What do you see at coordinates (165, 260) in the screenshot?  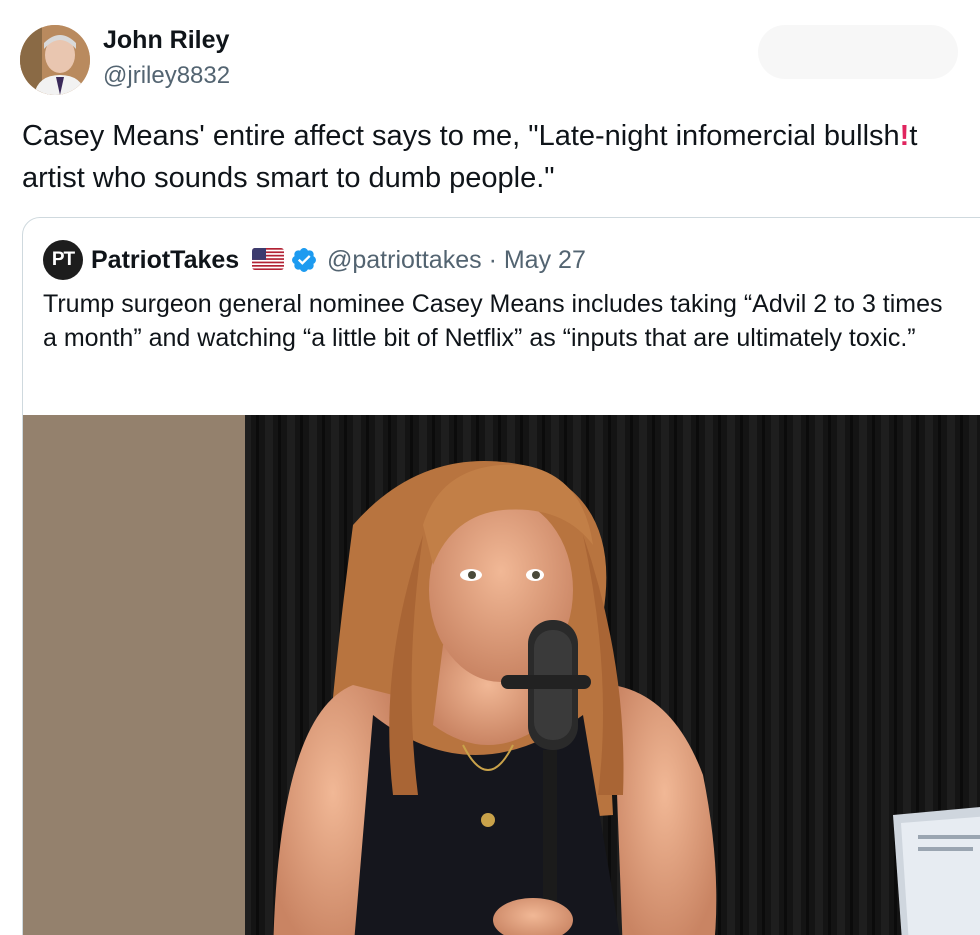 I see `quoted-name: PatriotTakes` at bounding box center [165, 260].